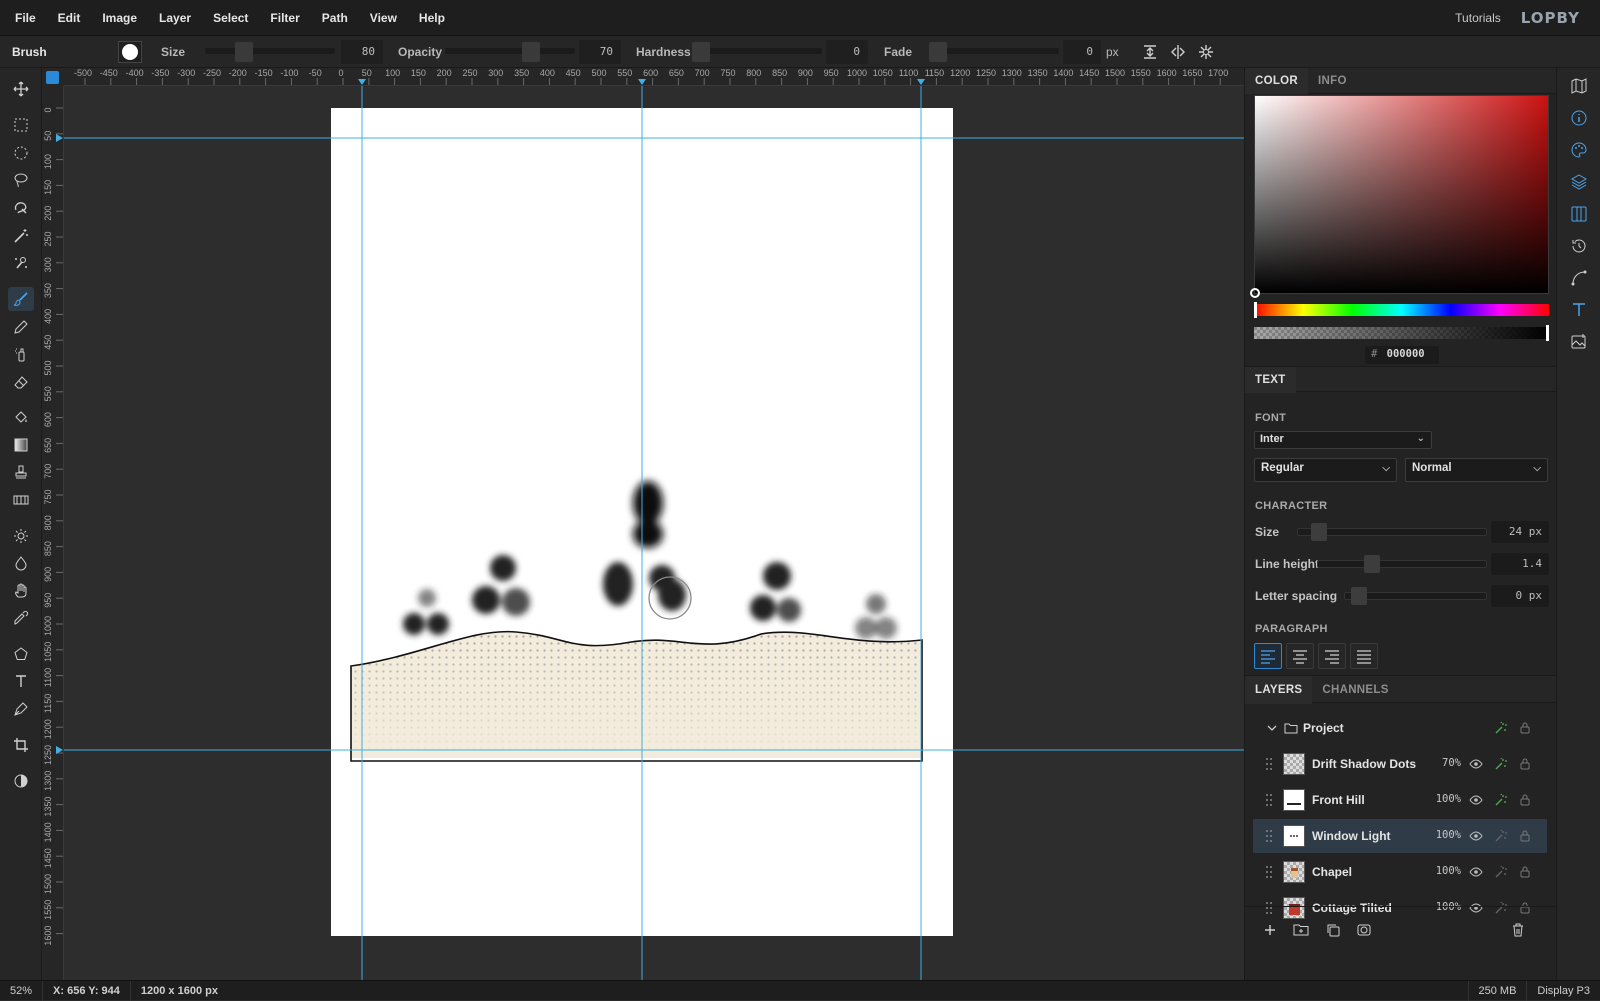  I want to click on add-layer-icon, so click(1270, 930).